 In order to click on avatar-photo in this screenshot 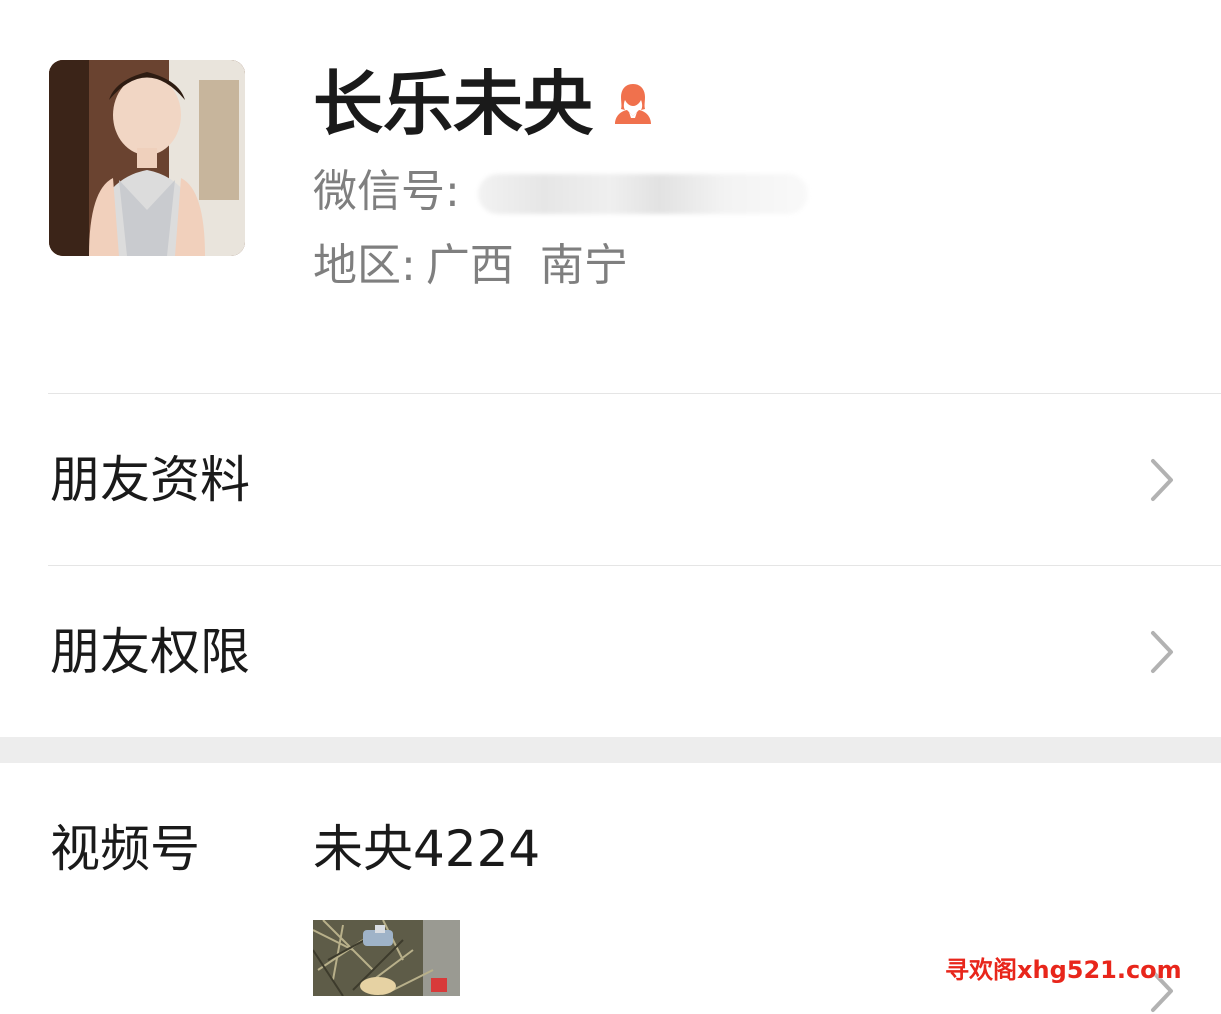, I will do `click(147, 158)`.